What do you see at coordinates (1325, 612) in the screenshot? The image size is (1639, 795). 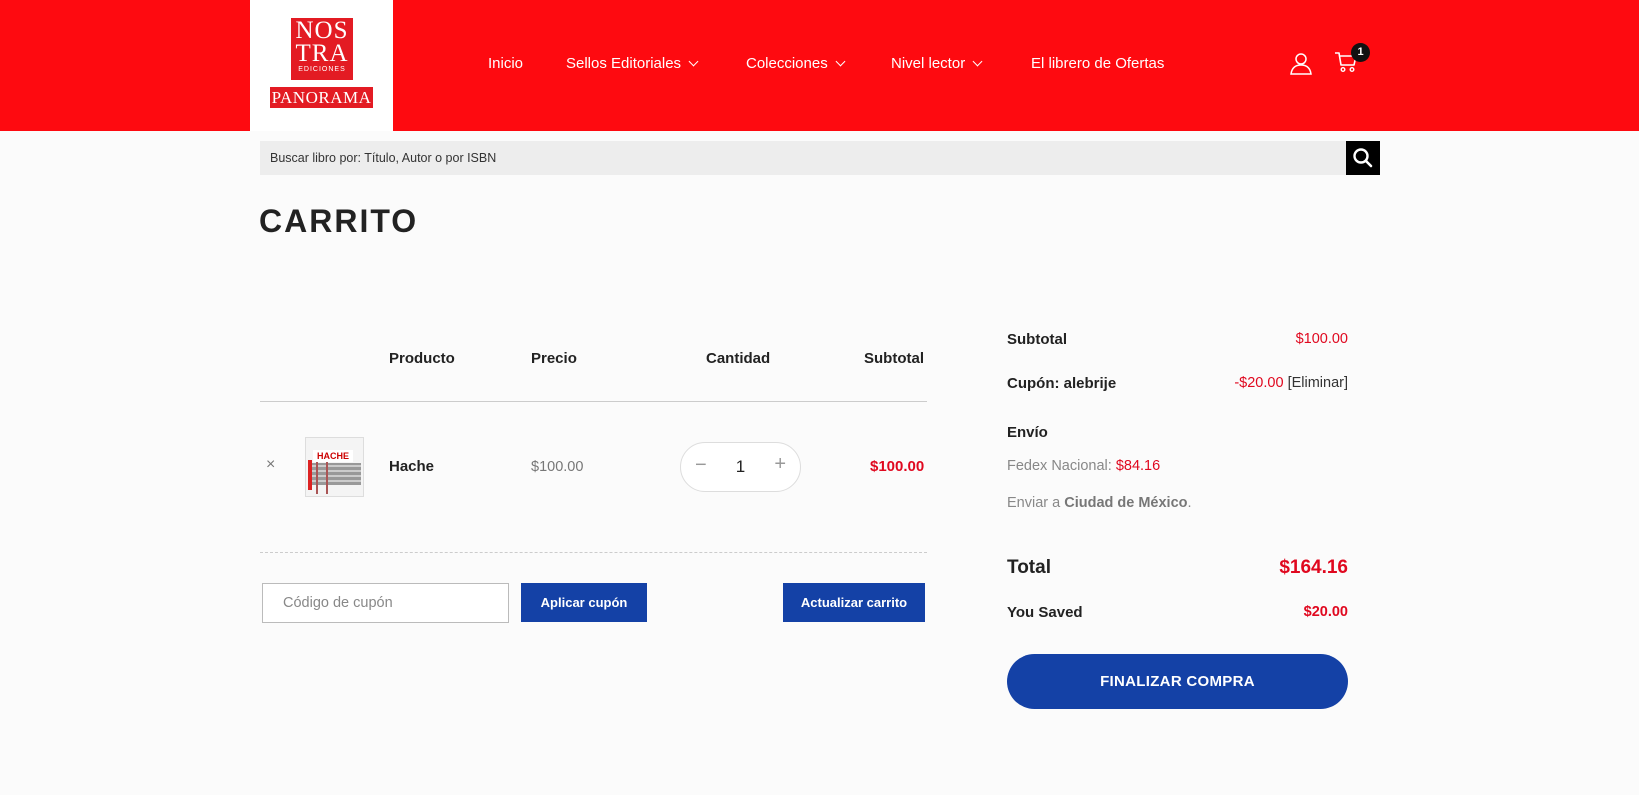 I see `you-saved-value: $20.00` at bounding box center [1325, 612].